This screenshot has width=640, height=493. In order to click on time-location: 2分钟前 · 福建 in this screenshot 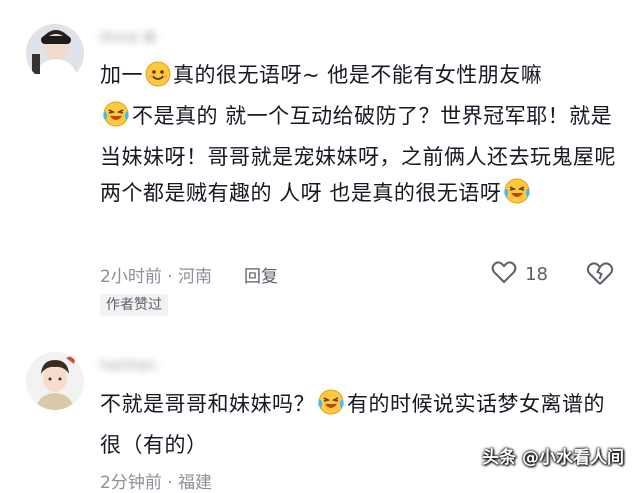, I will do `click(156, 483)`.